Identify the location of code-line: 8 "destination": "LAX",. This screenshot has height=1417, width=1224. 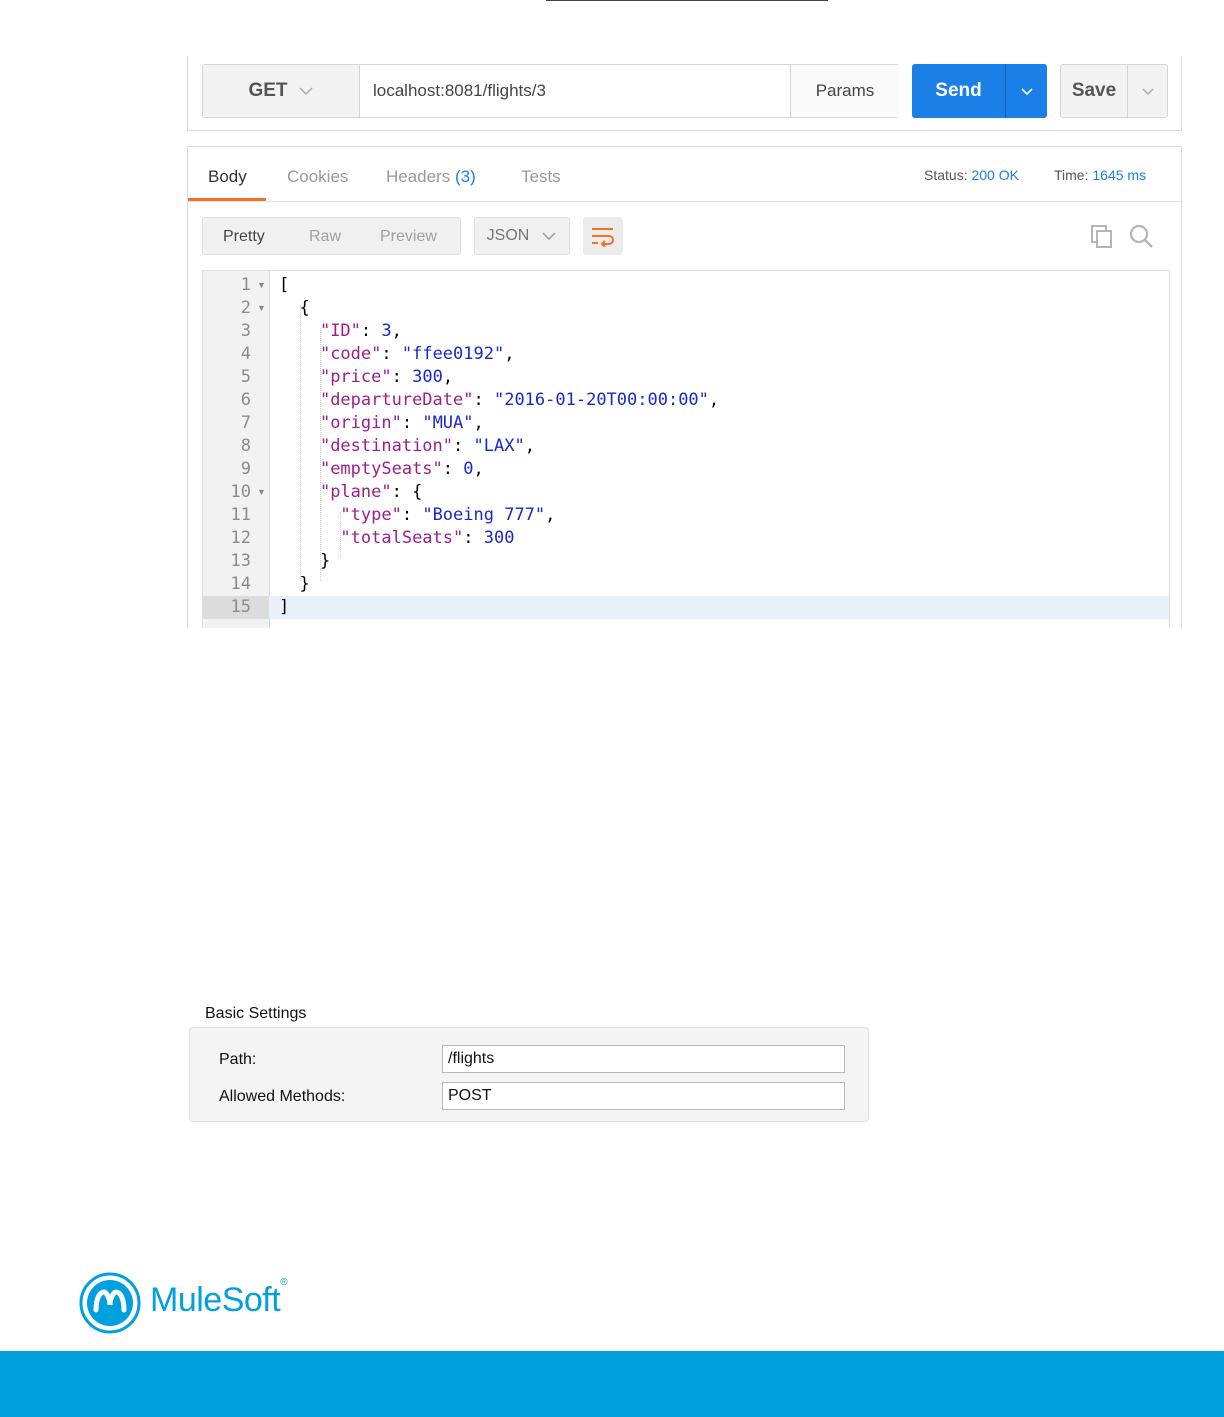
(686, 446).